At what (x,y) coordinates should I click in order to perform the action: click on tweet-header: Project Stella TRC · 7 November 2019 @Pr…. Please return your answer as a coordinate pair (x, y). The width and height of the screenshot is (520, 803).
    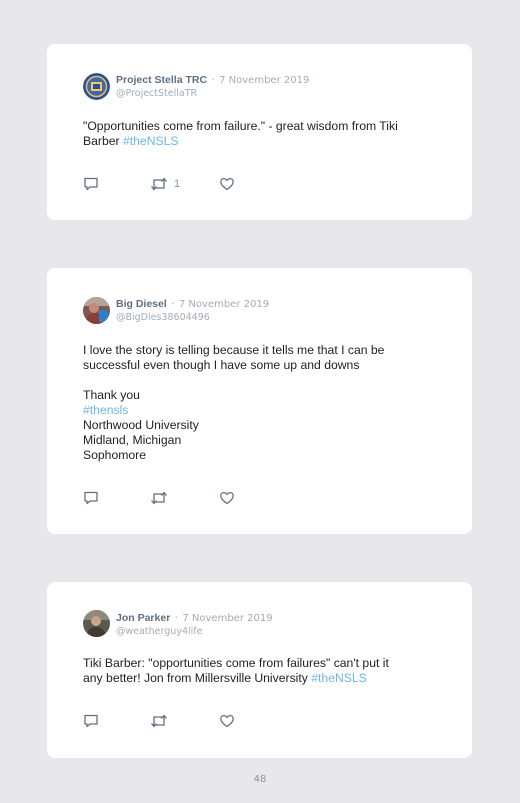
    Looking at the image, I should click on (284, 86).